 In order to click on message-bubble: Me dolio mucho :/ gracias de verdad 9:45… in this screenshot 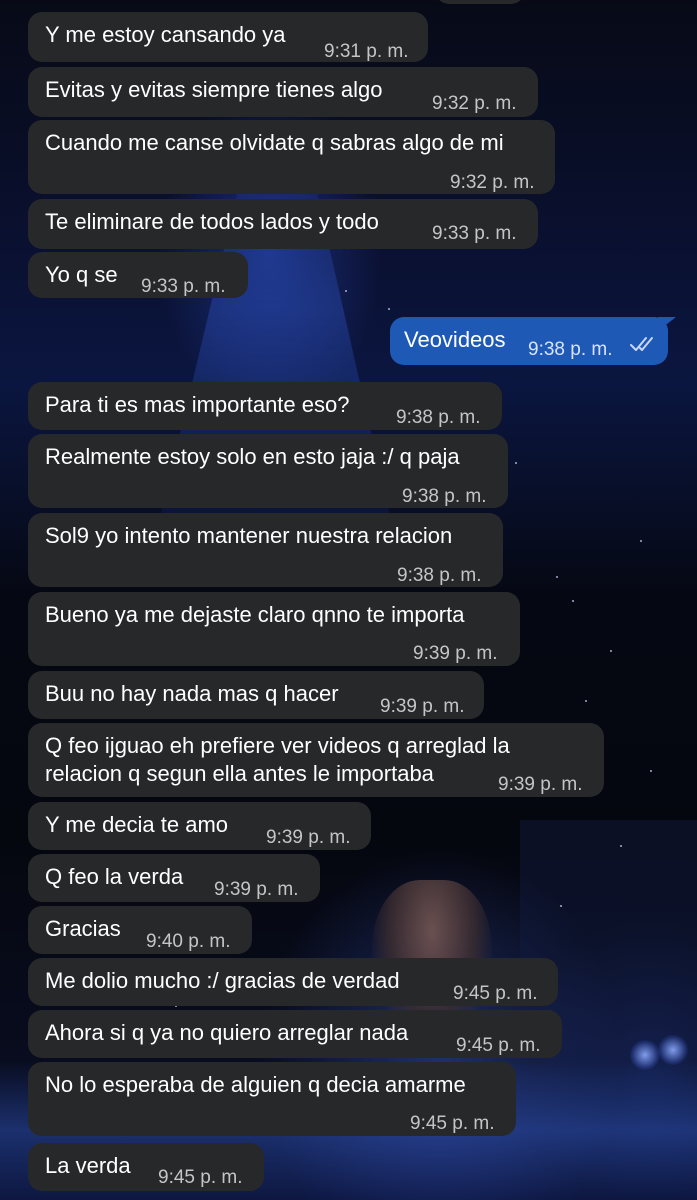, I will do `click(293, 982)`.